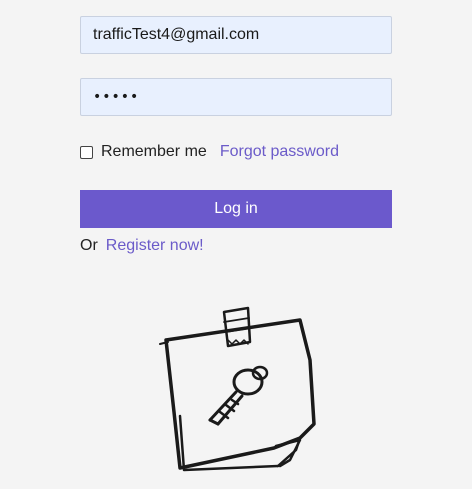 The height and width of the screenshot is (489, 472). I want to click on register-row: Or Register now!, so click(142, 246).